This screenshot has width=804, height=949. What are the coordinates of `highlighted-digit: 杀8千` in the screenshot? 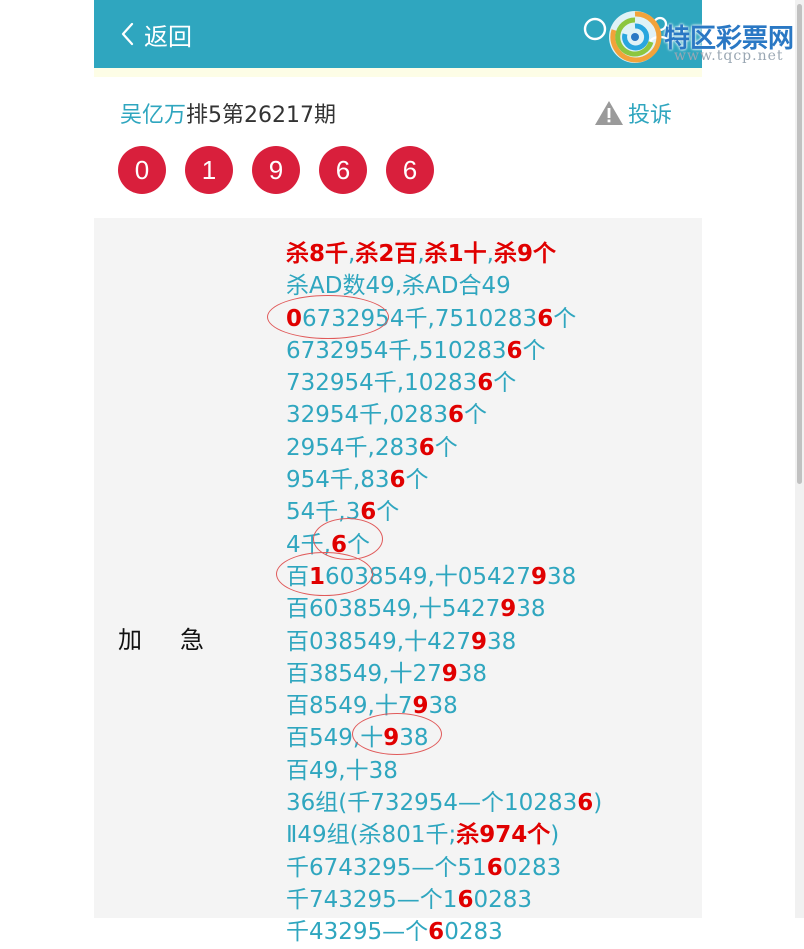 It's located at (317, 254).